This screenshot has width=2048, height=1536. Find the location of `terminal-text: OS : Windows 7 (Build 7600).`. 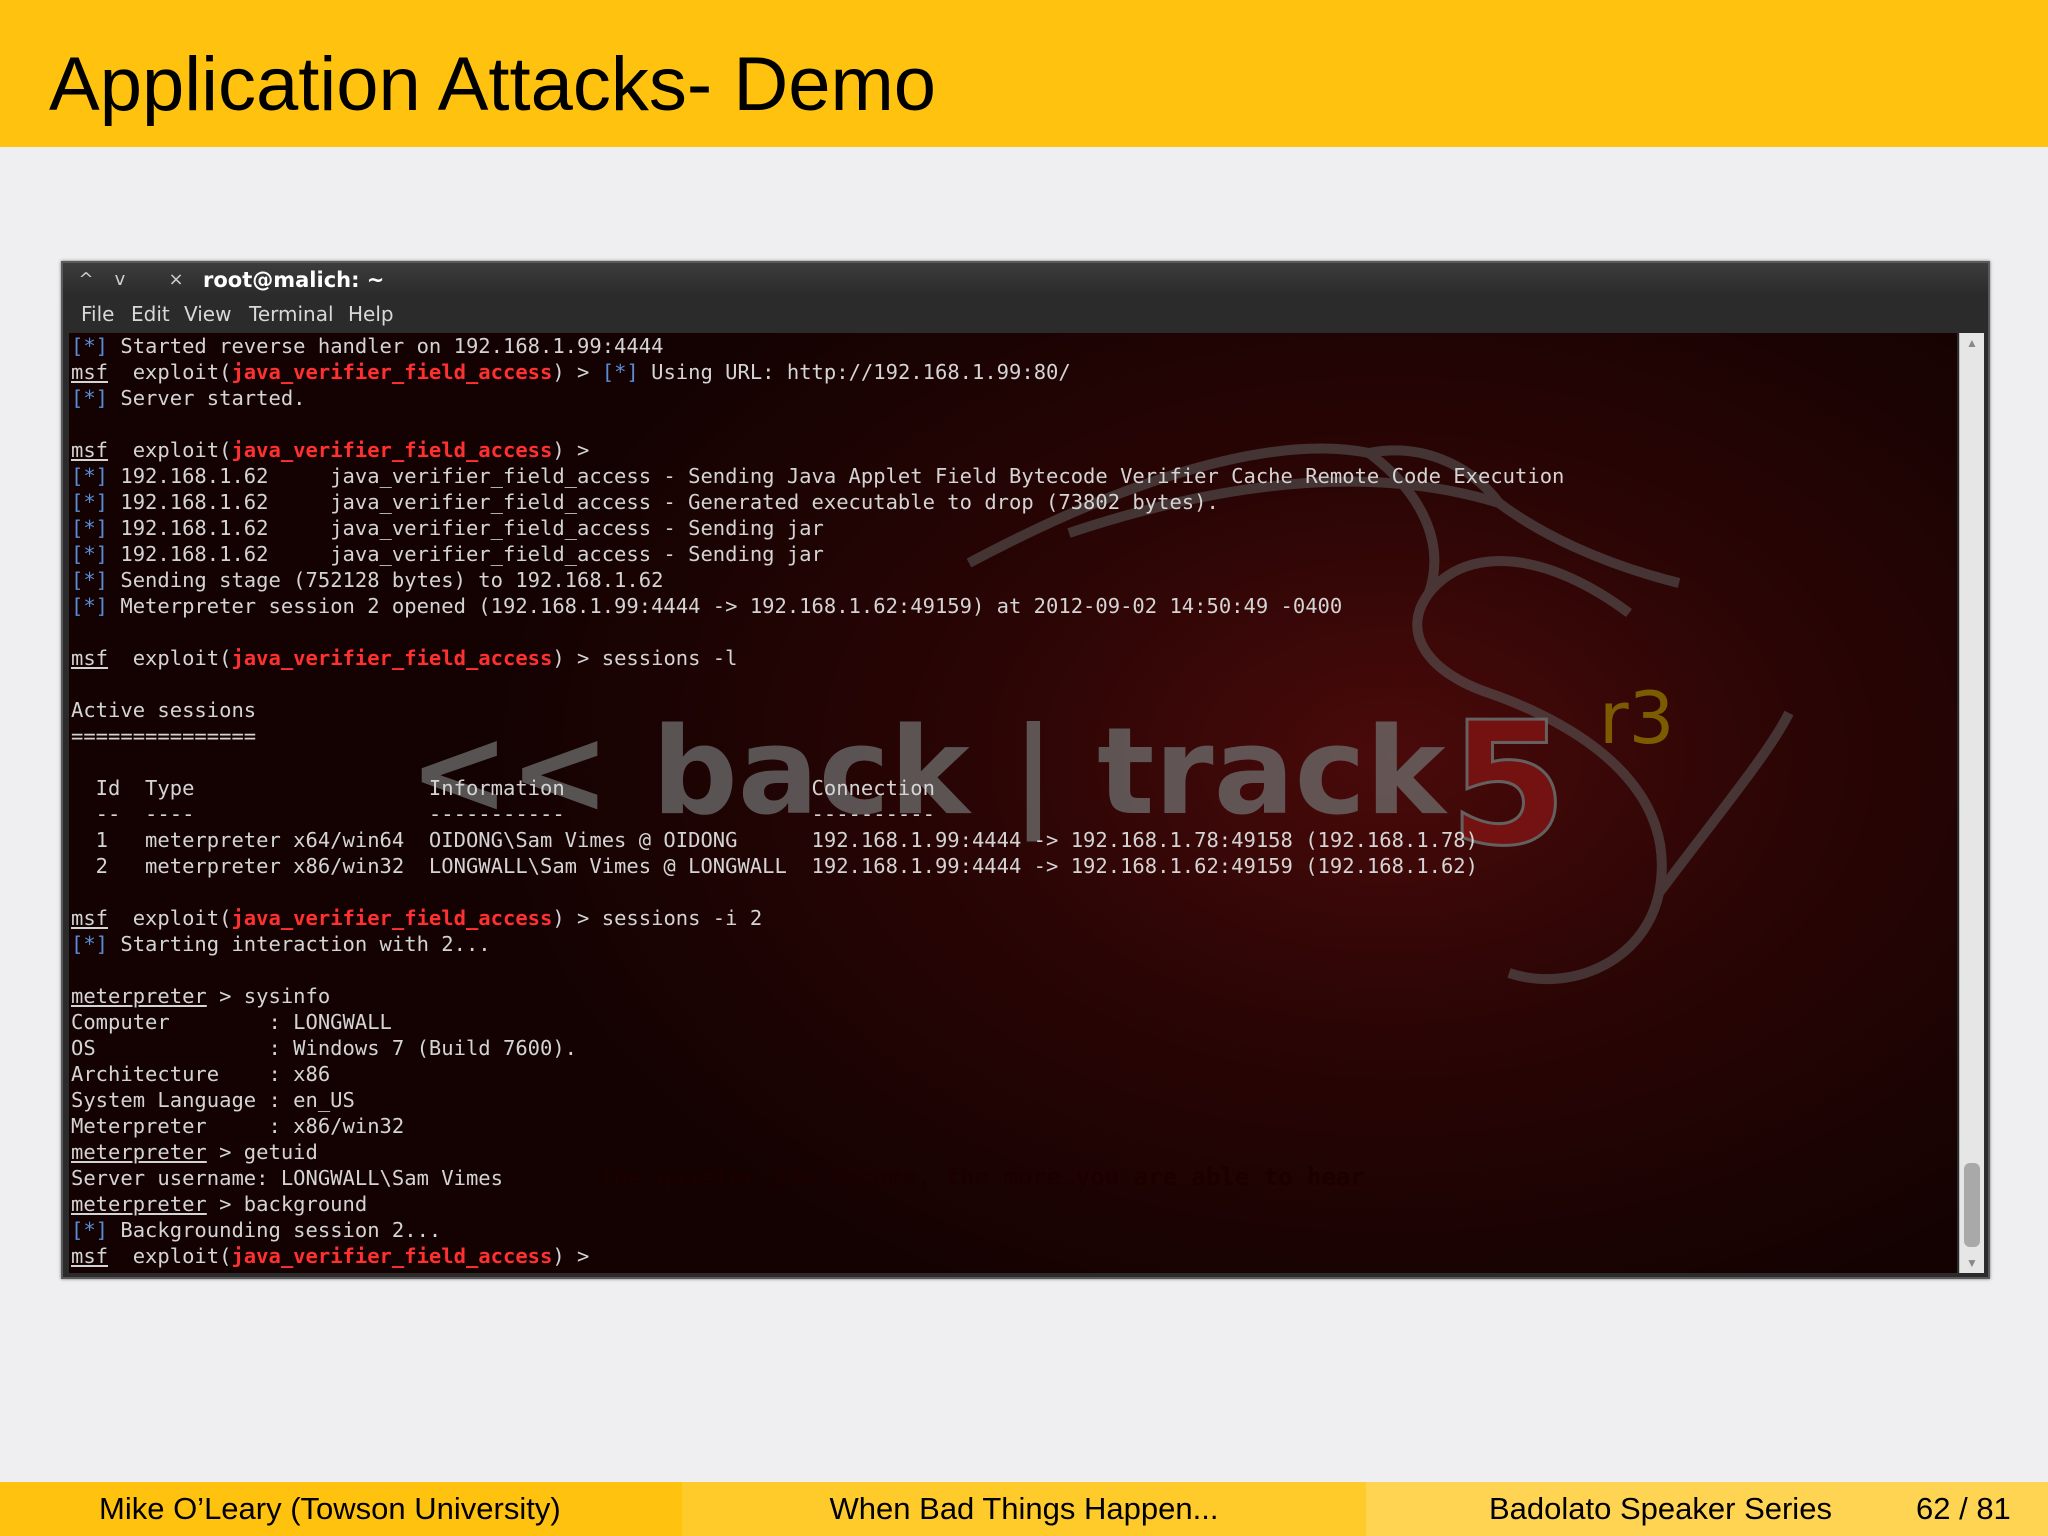

terminal-text: OS : Windows 7 (Build 7600). is located at coordinates (324, 1048).